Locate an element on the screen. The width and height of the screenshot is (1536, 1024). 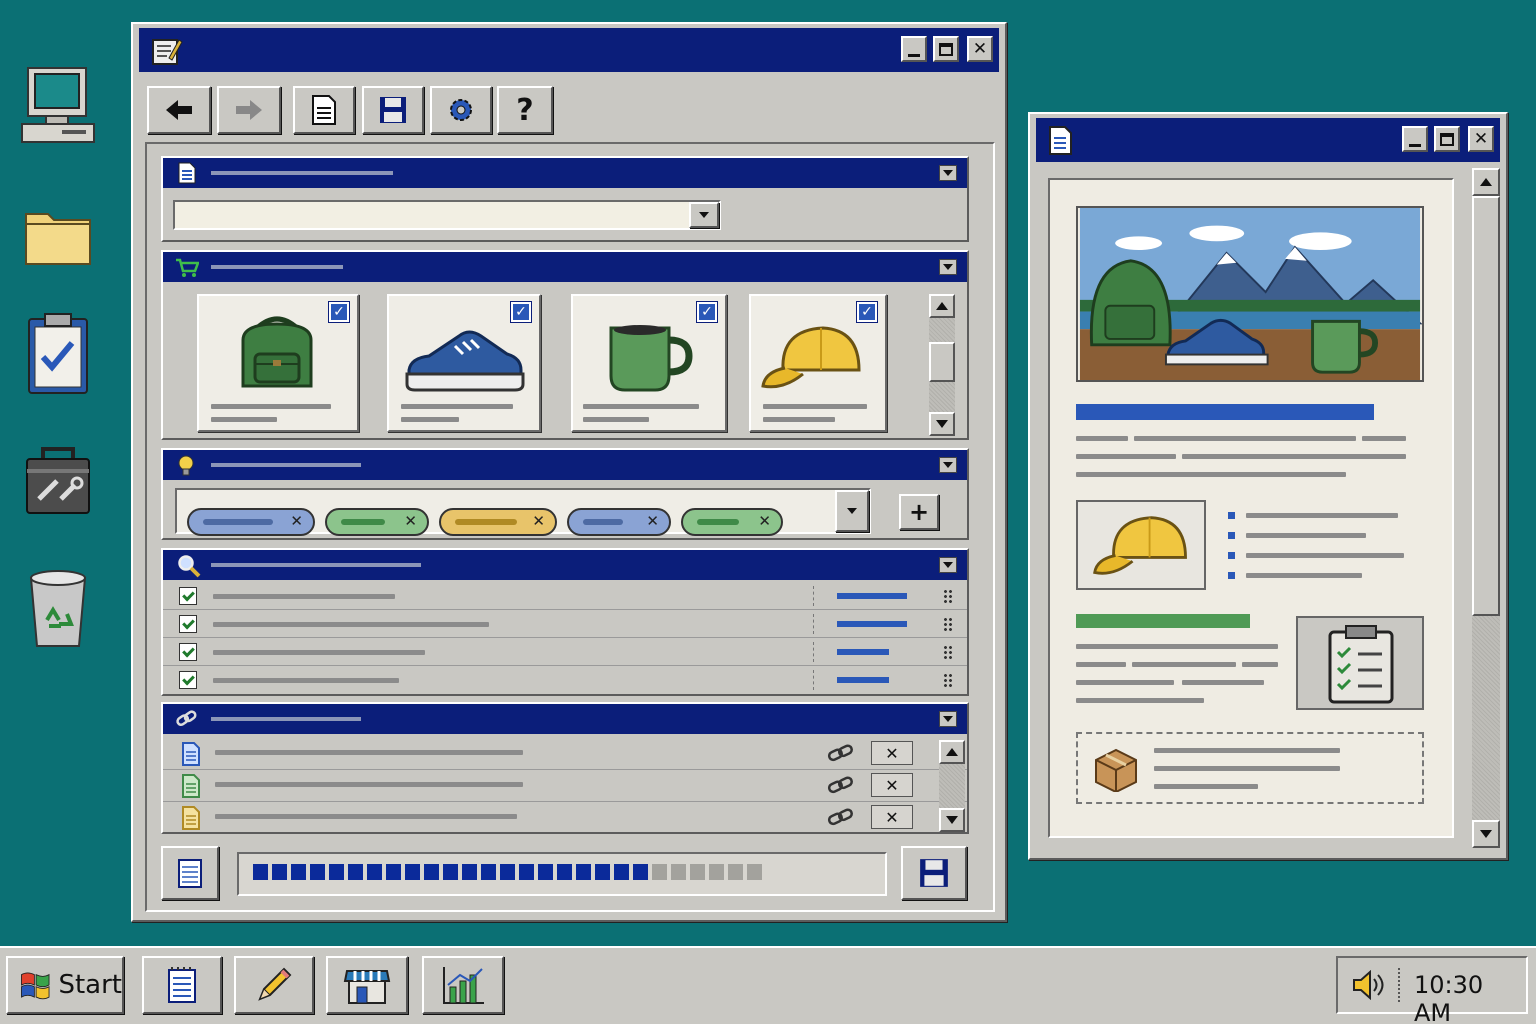
tag-input: ✕ ✕ ✕ ✕ ✕ is located at coordinates (523, 512).